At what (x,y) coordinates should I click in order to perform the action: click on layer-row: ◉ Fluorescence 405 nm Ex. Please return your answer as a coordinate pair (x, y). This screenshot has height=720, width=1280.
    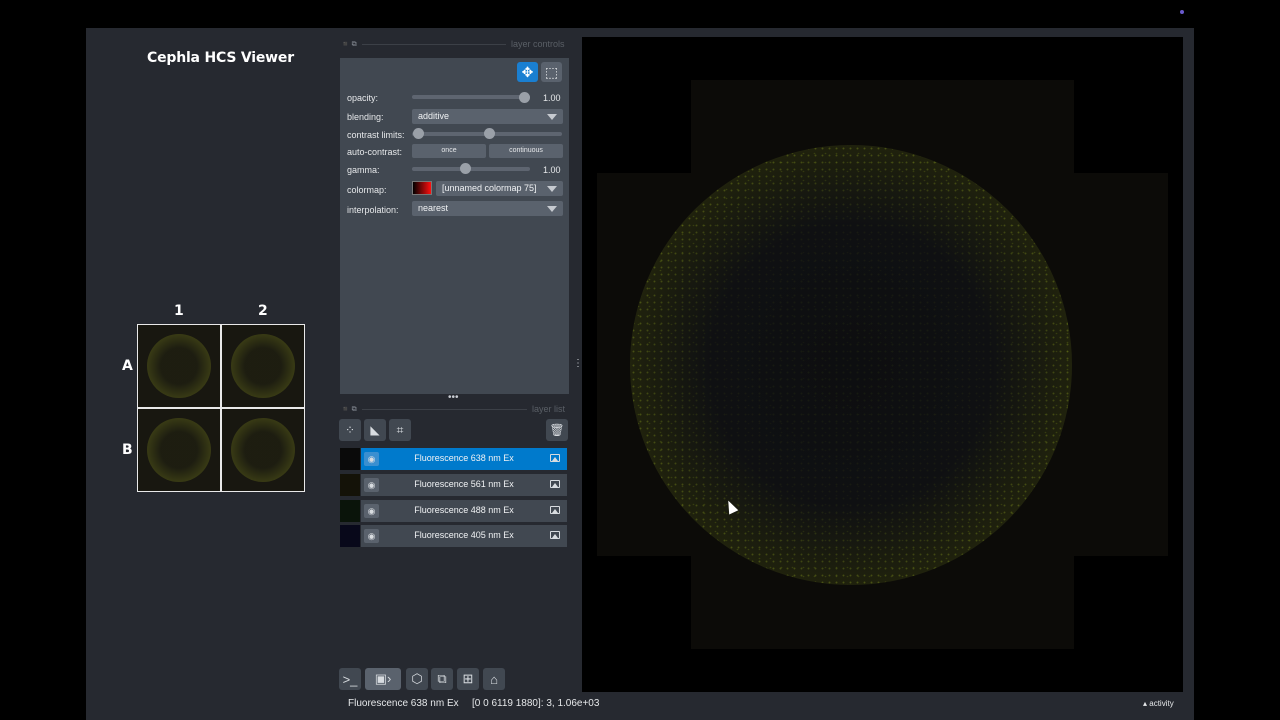
    Looking at the image, I should click on (453, 536).